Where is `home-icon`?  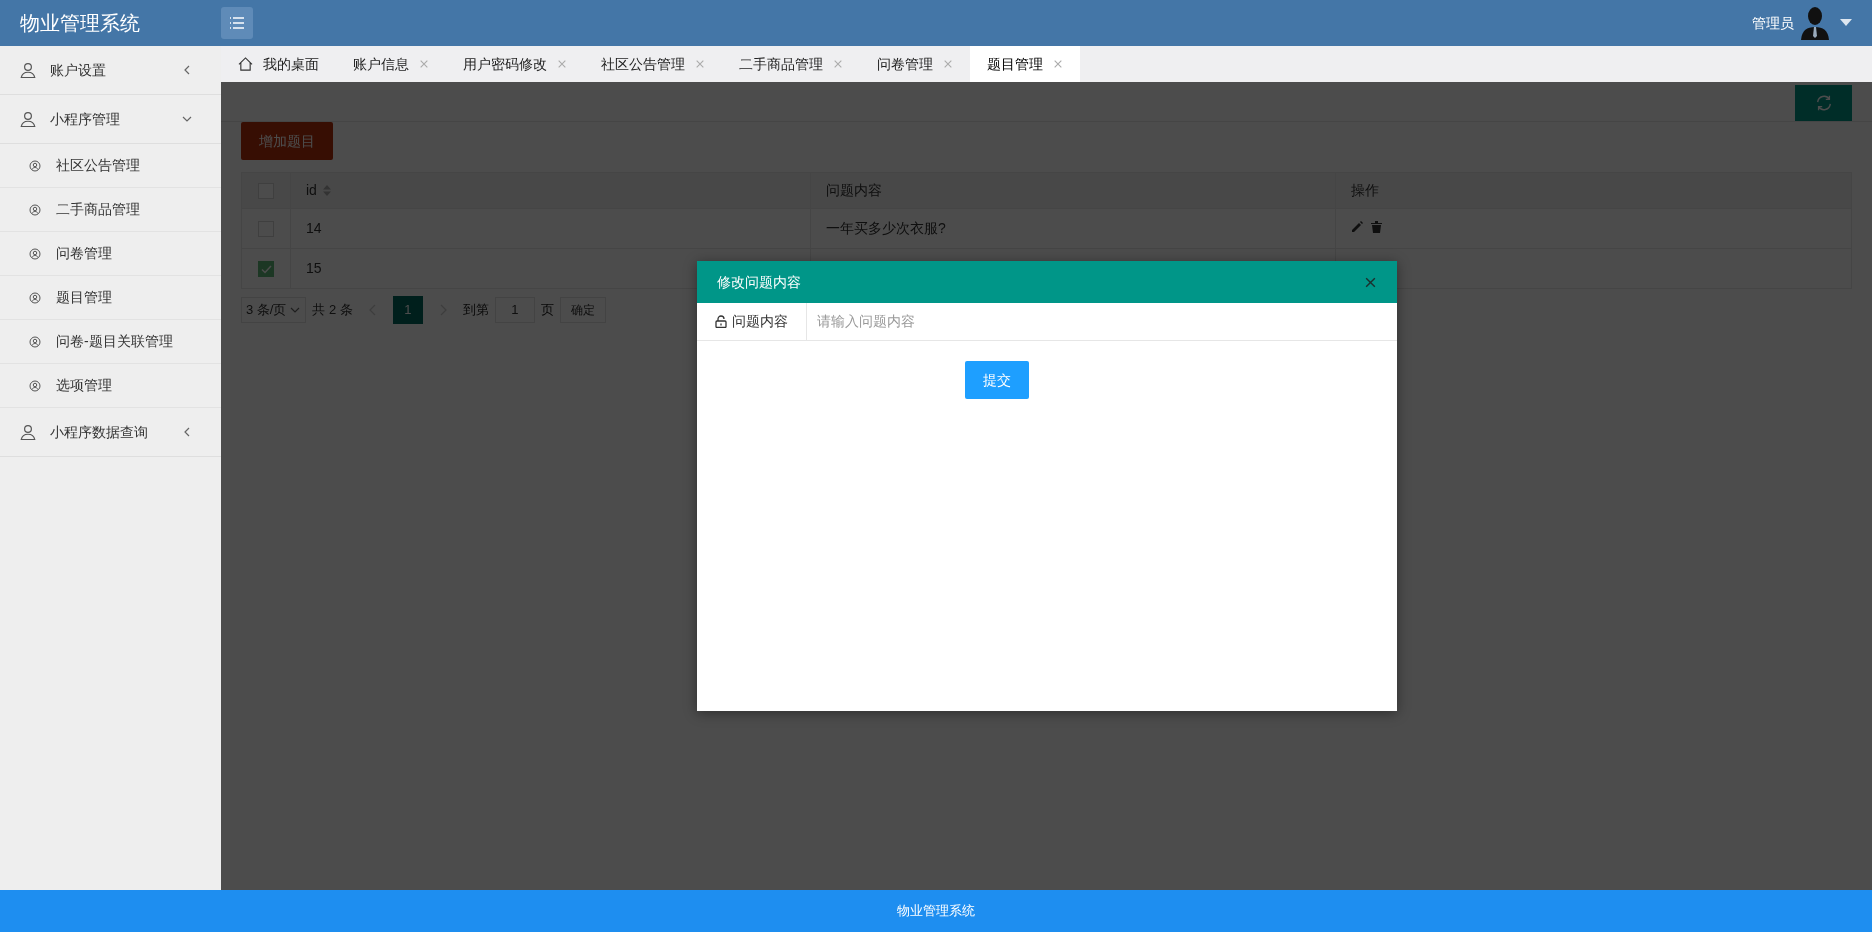
home-icon is located at coordinates (245, 64).